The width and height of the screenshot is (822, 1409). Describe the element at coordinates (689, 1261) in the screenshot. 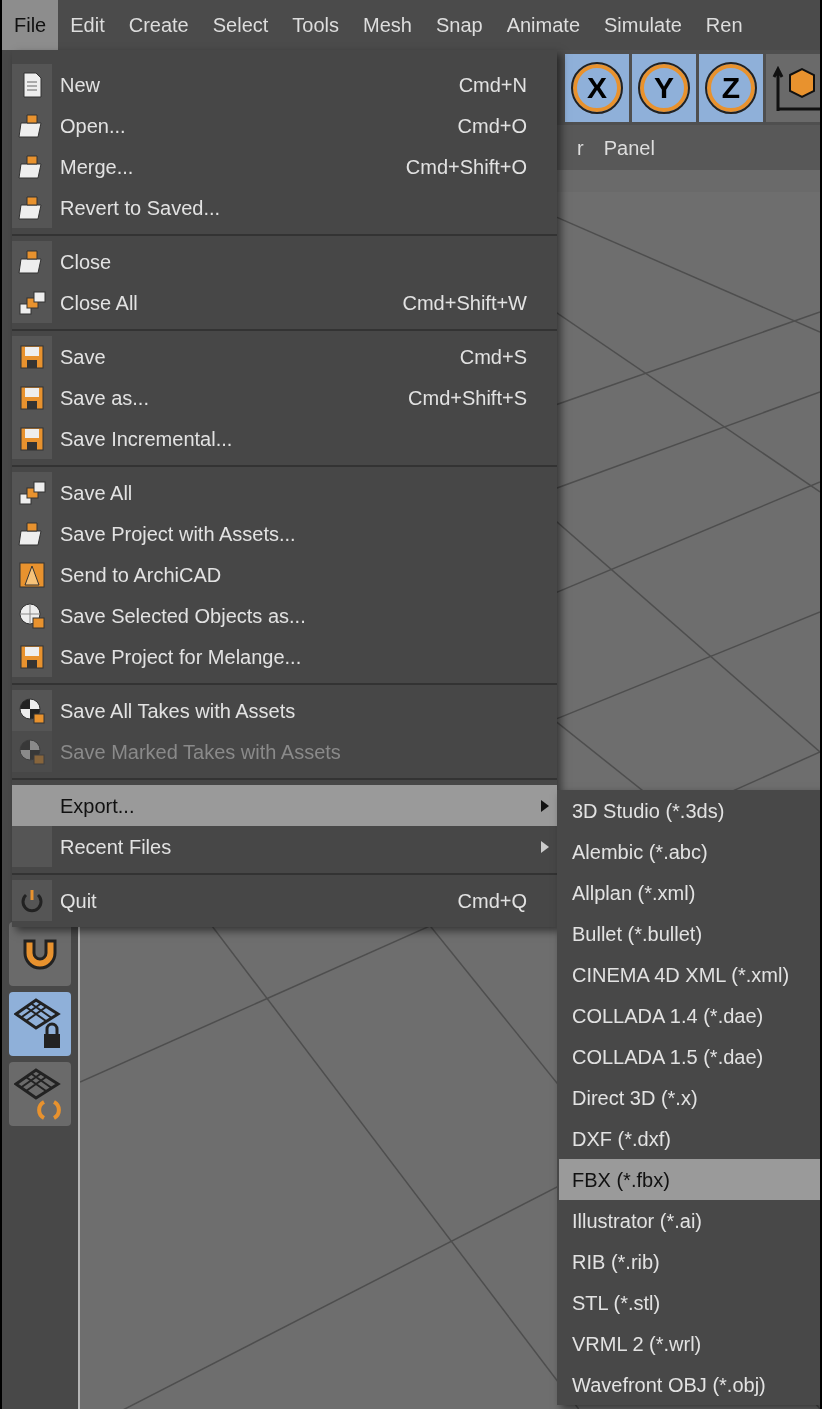

I see `submenu-item: RIB (*.rib)` at that location.